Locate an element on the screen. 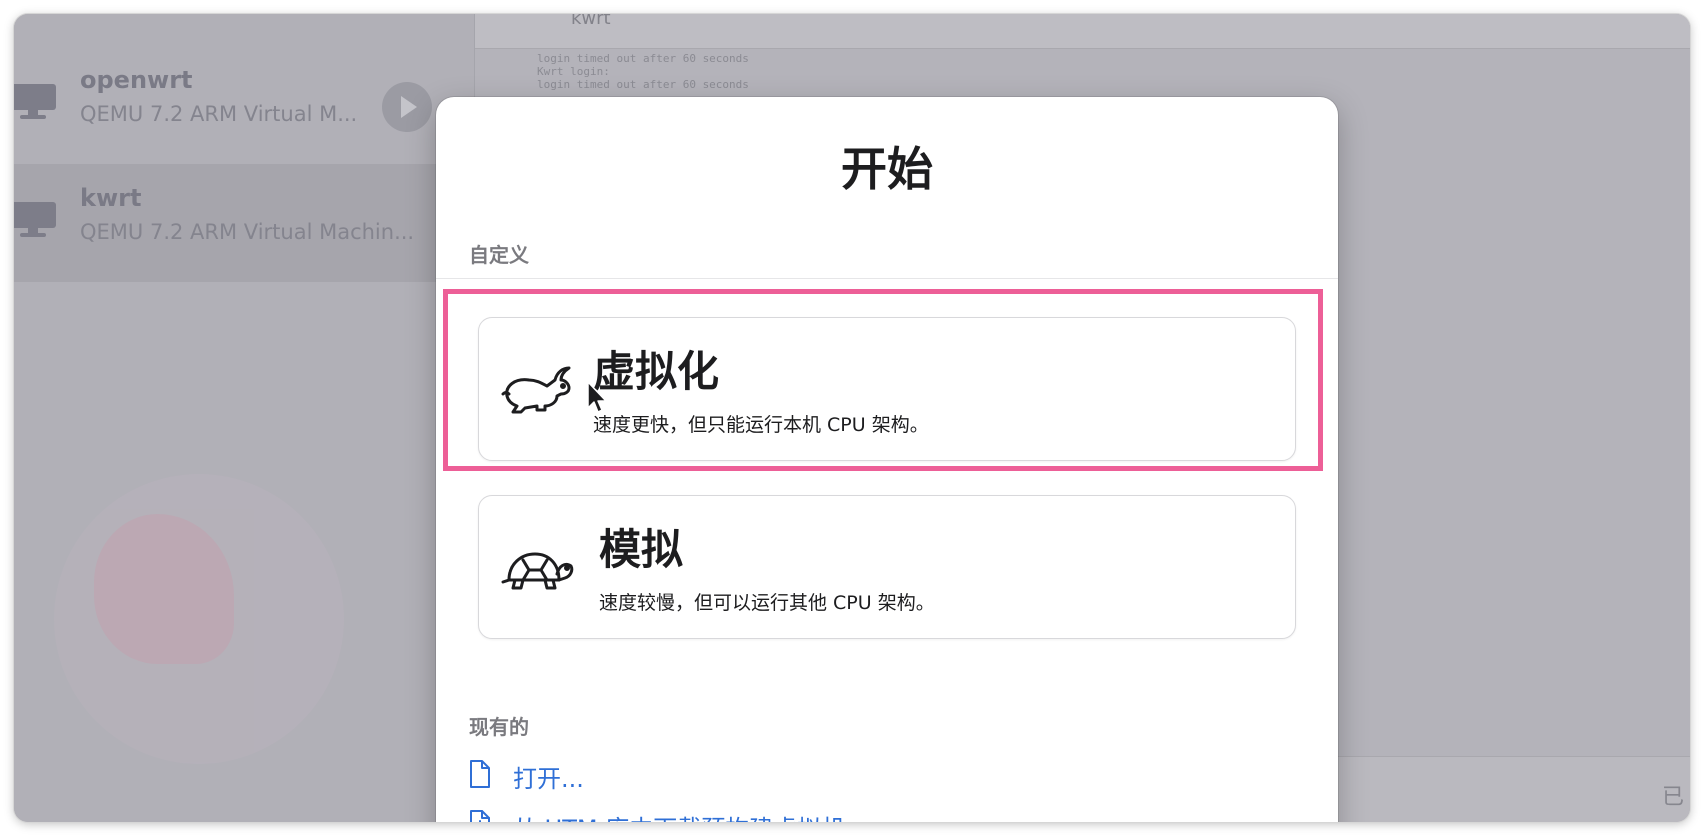 The width and height of the screenshot is (1704, 836). option-subtitle: 速度更快，但只能运行本机 CPU 架构。 is located at coordinates (761, 425).